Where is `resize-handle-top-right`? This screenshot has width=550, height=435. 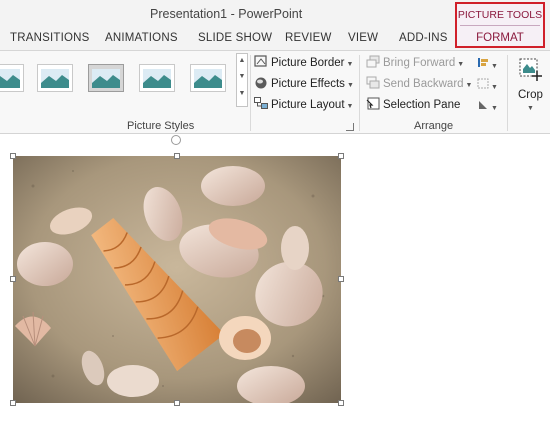
resize-handle-top-right is located at coordinates (341, 156).